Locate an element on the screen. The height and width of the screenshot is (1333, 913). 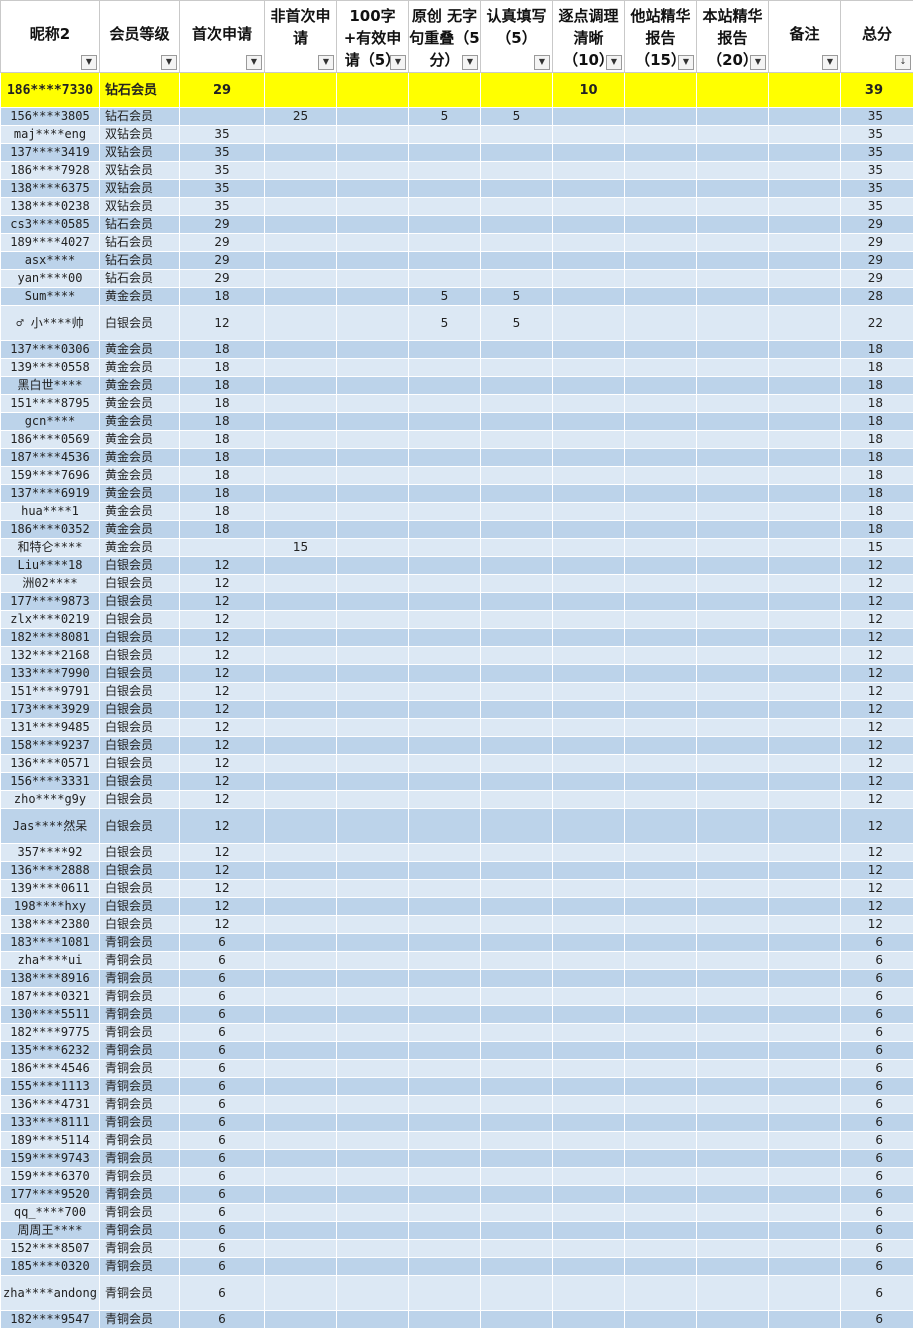
nickname-cell: 186****4546 is located at coordinates (50, 1068).